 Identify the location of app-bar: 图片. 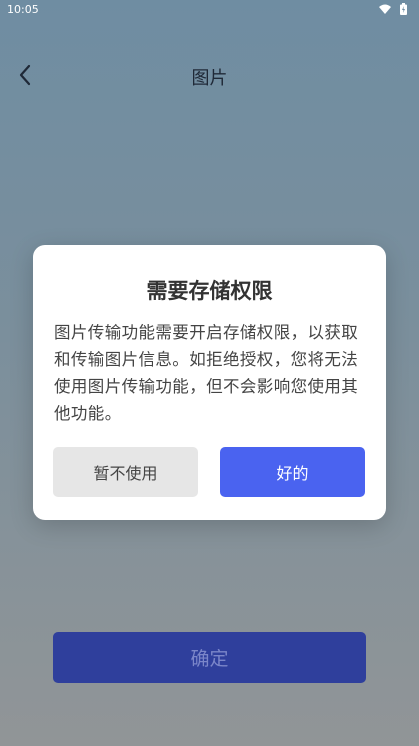
(209, 74).